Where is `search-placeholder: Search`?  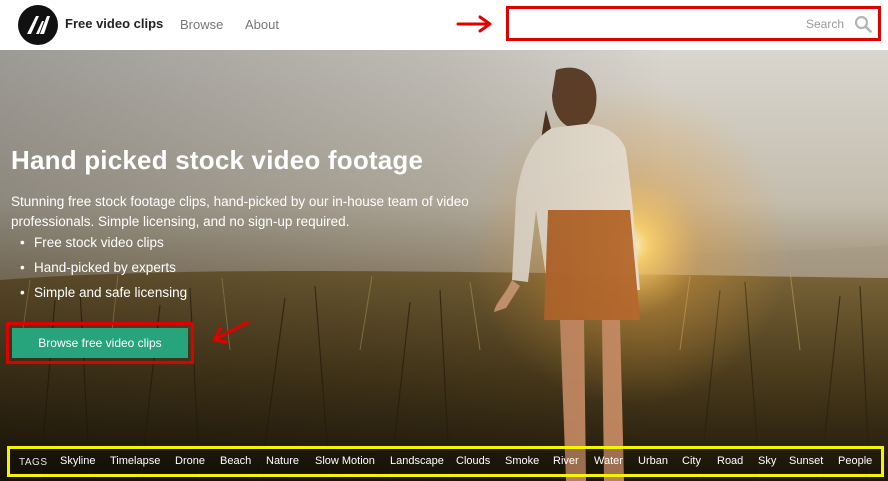
search-placeholder: Search is located at coordinates (824, 24).